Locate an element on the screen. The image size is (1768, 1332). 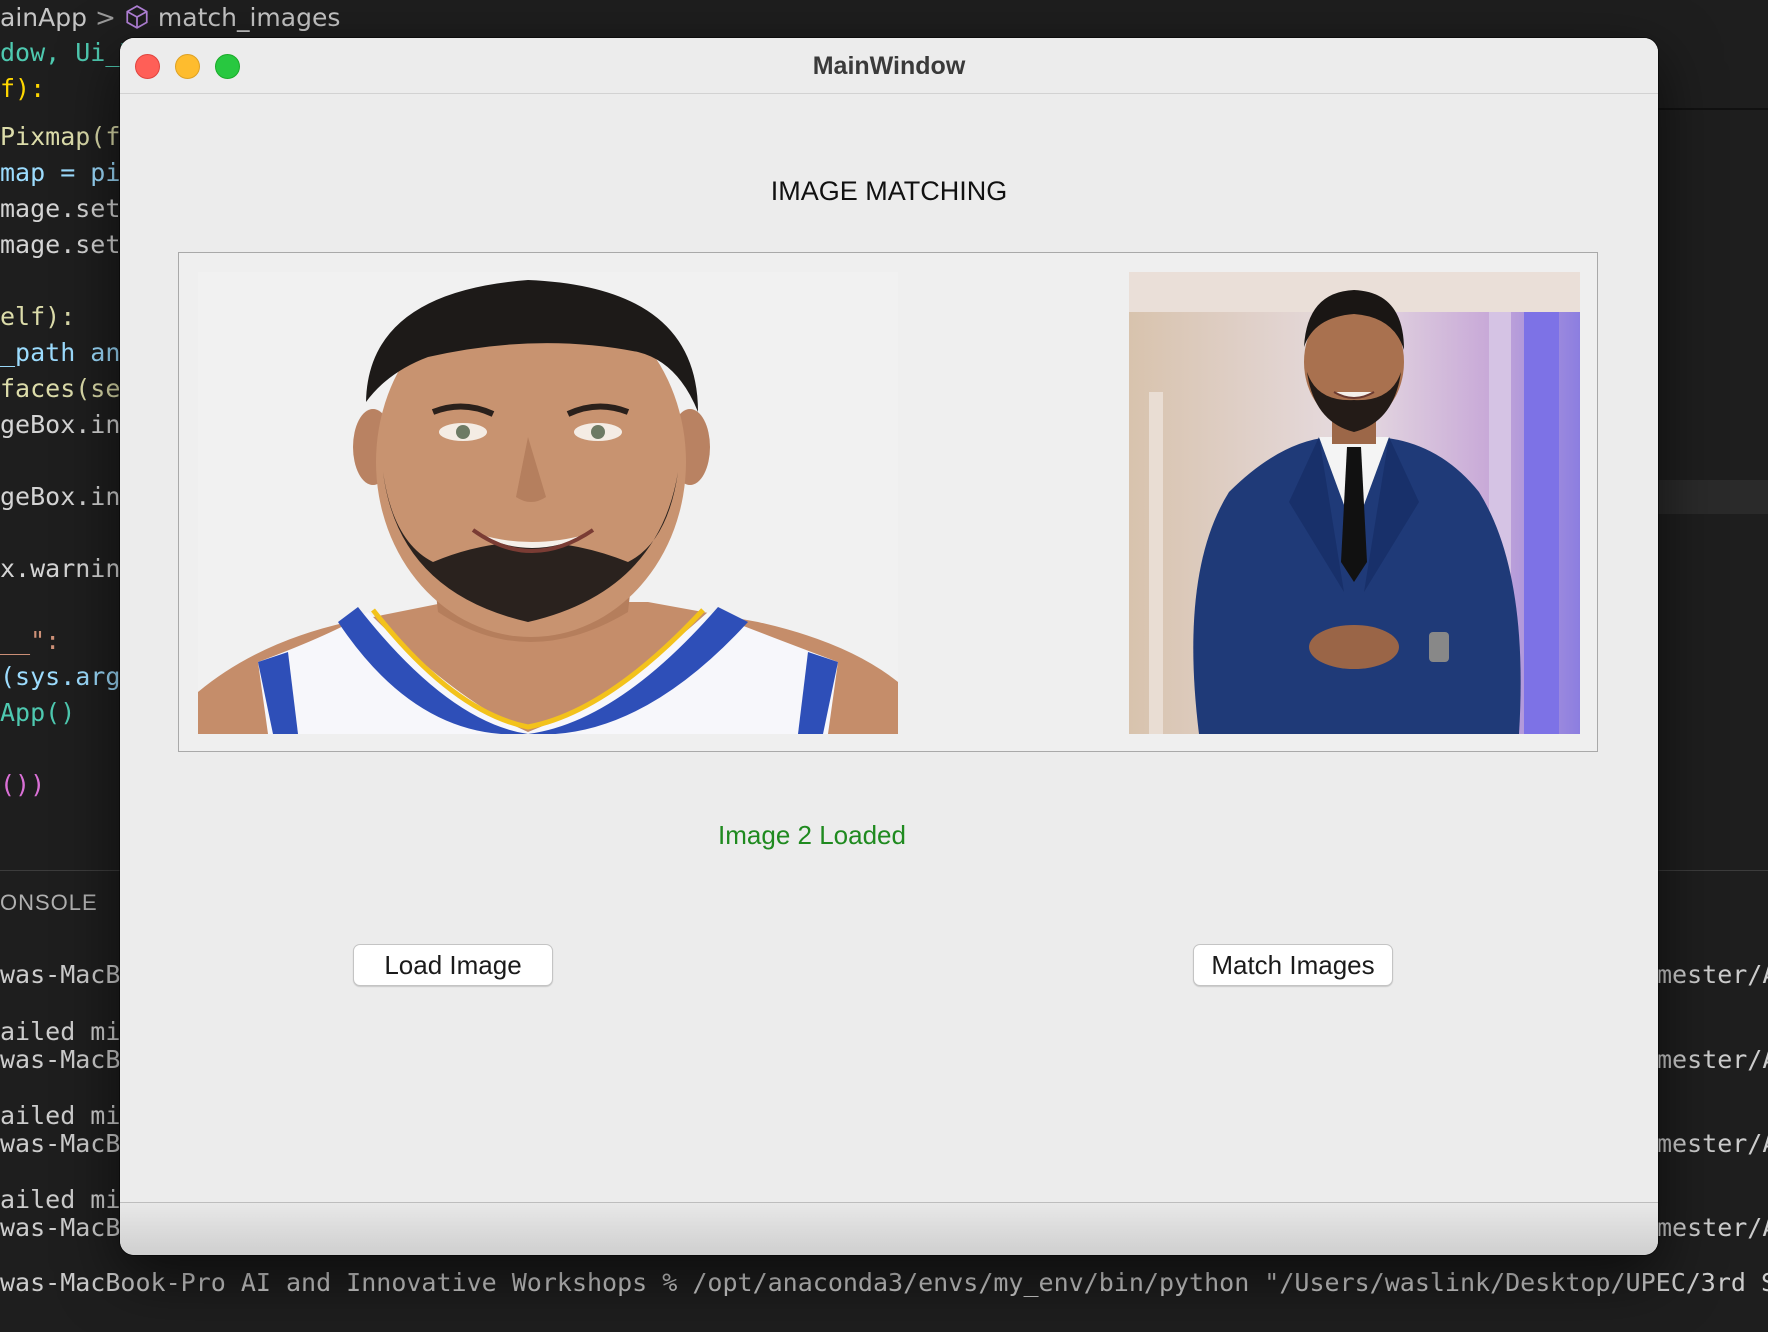
match-images-button: Match Images is located at coordinates (1293, 965).